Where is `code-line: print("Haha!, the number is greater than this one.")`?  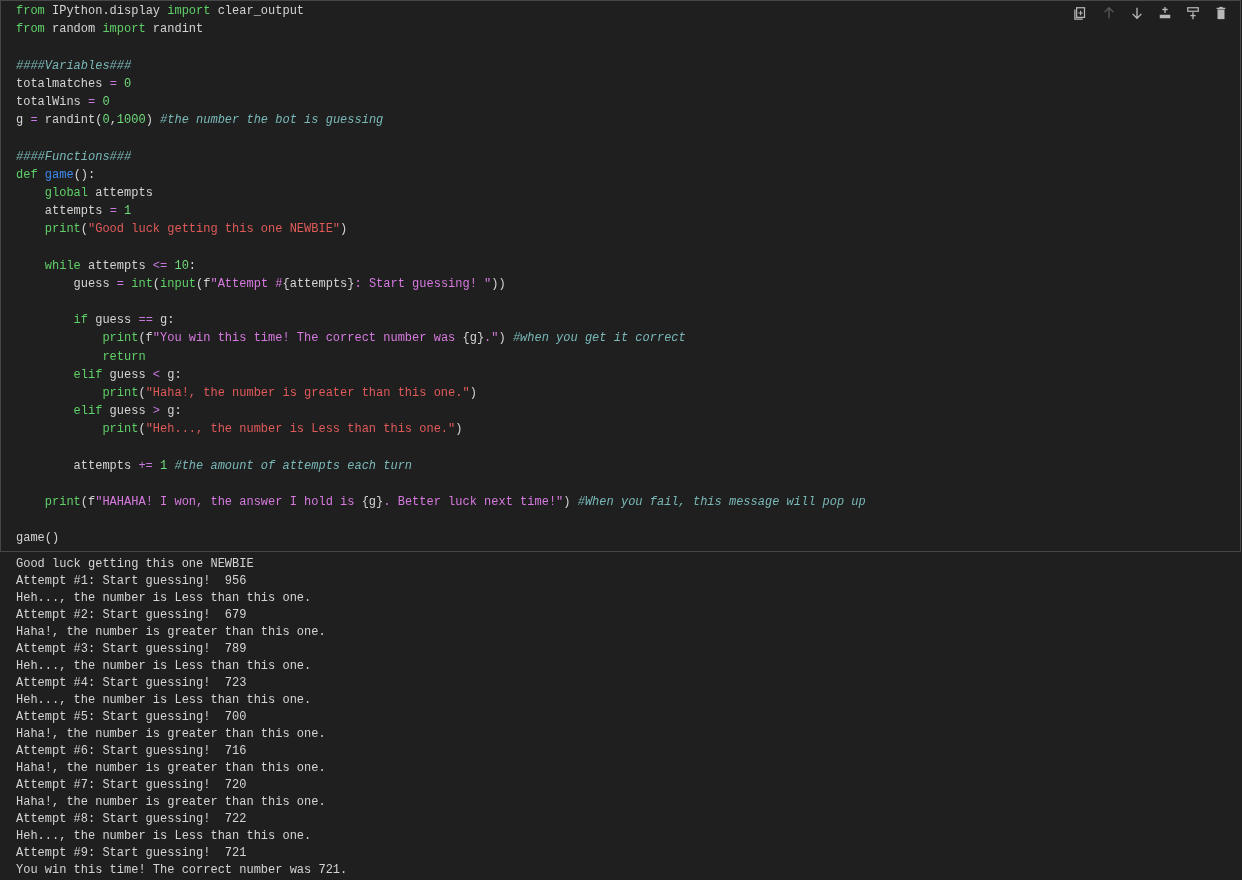 code-line: print("Haha!, the number is greater than this one.") is located at coordinates (289, 393).